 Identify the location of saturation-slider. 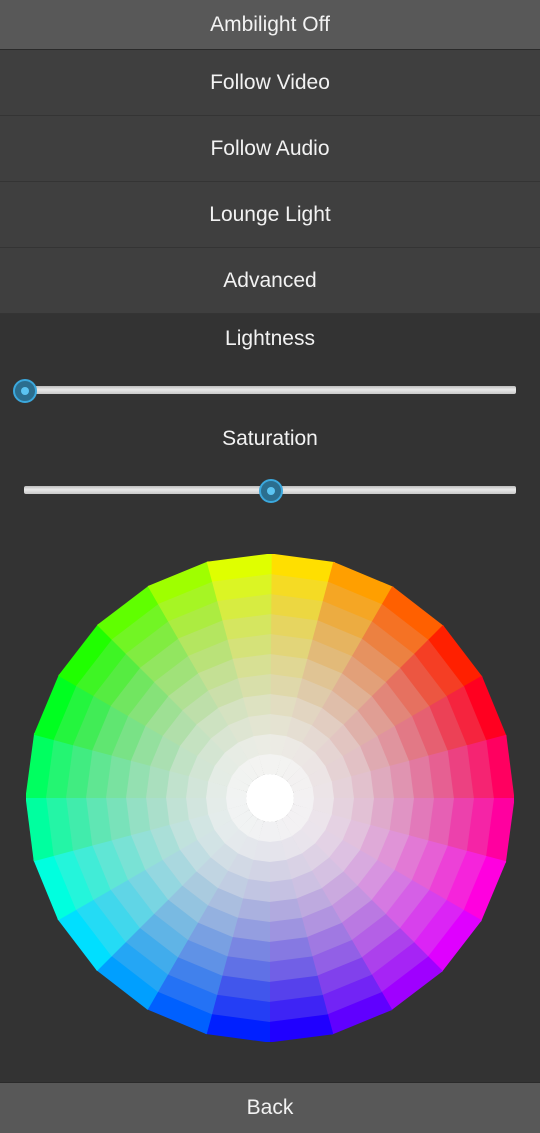
(270, 490).